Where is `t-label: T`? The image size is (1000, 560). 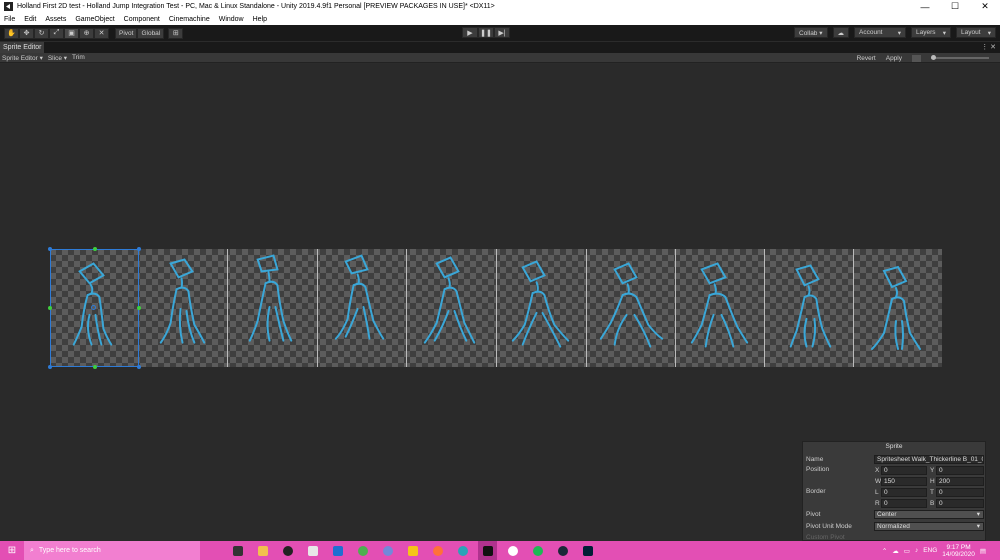
t-label: T is located at coordinates (932, 492).